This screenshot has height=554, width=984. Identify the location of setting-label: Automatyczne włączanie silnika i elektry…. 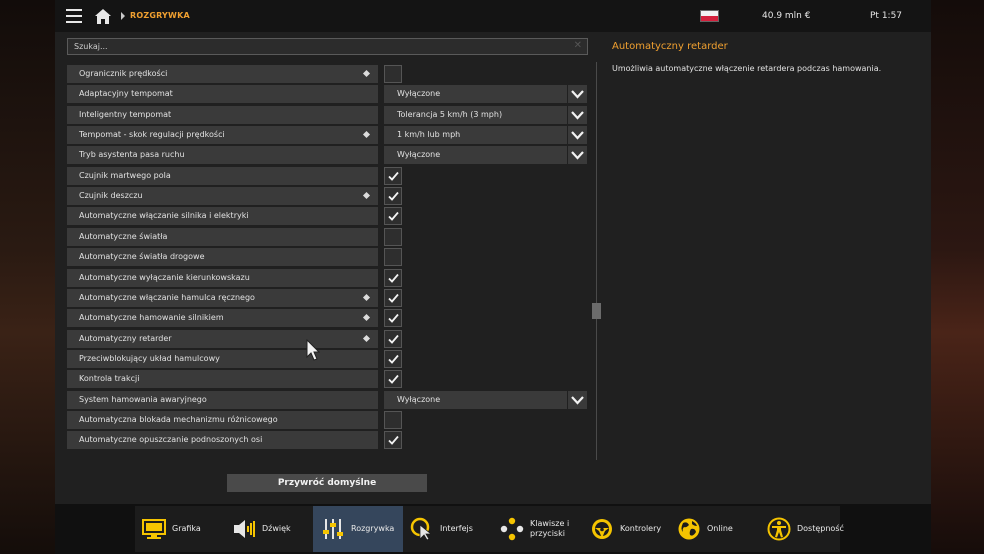
(164, 216).